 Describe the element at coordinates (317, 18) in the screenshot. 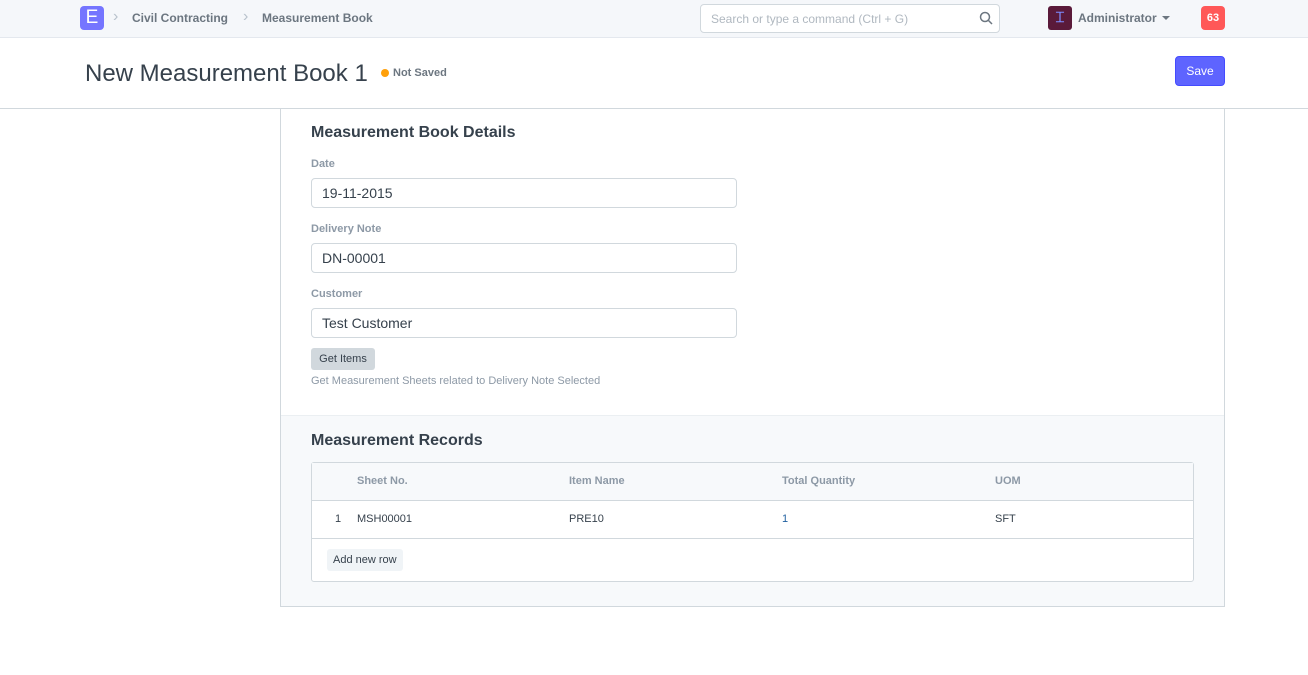

I see `breadcrumb-measurement-book: Measurement Book` at that location.